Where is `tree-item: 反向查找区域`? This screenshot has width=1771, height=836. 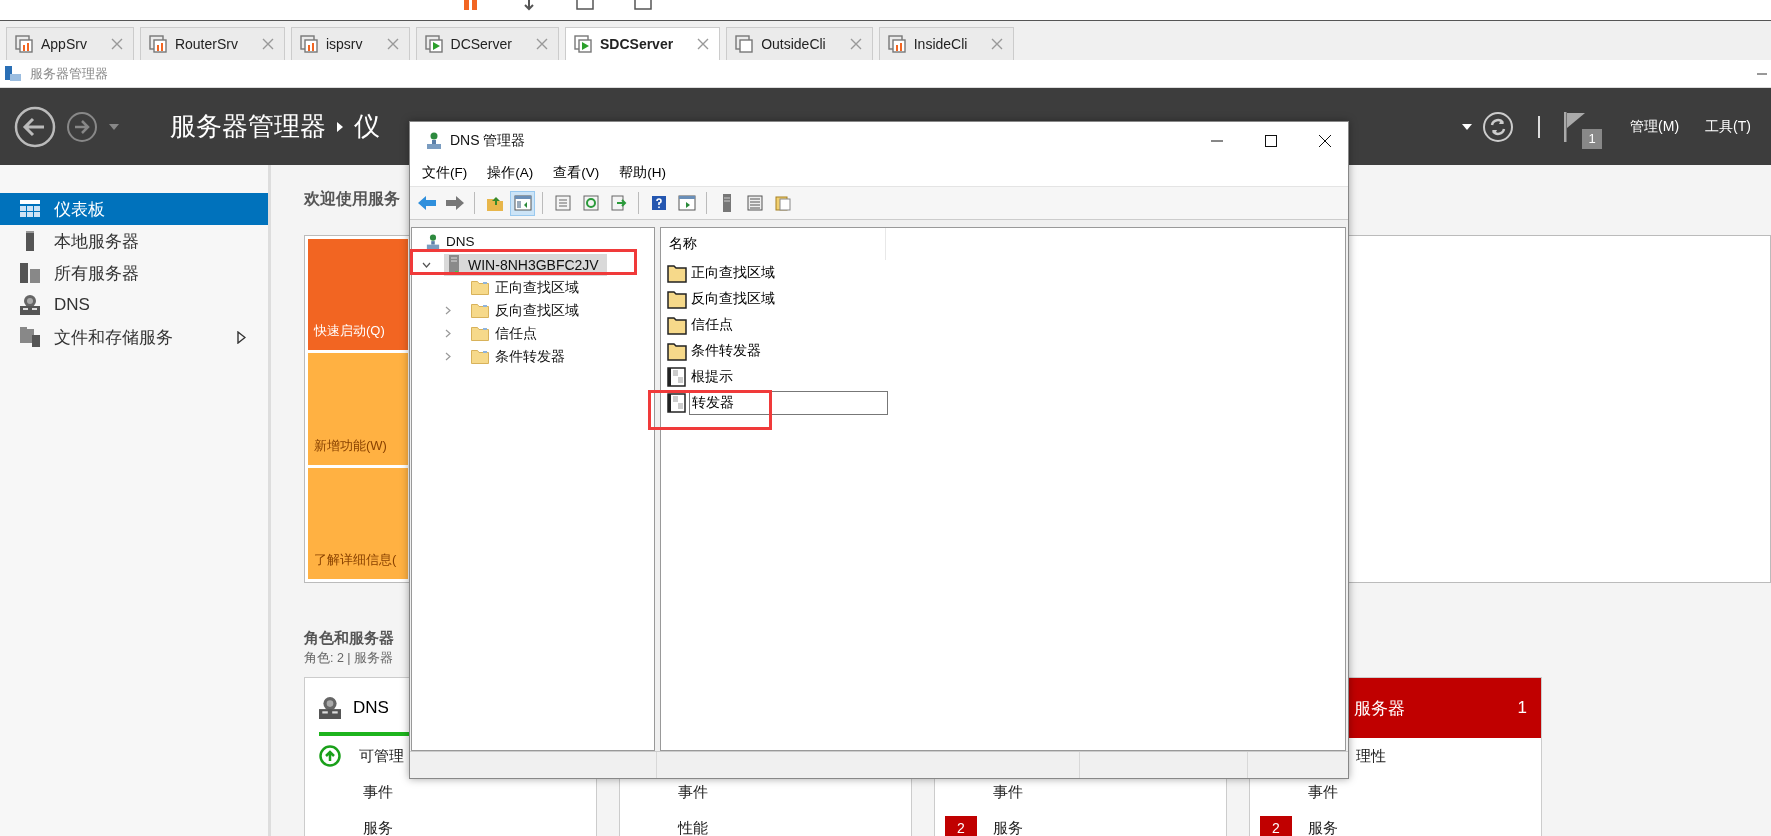 tree-item: 反向查找区域 is located at coordinates (536, 310).